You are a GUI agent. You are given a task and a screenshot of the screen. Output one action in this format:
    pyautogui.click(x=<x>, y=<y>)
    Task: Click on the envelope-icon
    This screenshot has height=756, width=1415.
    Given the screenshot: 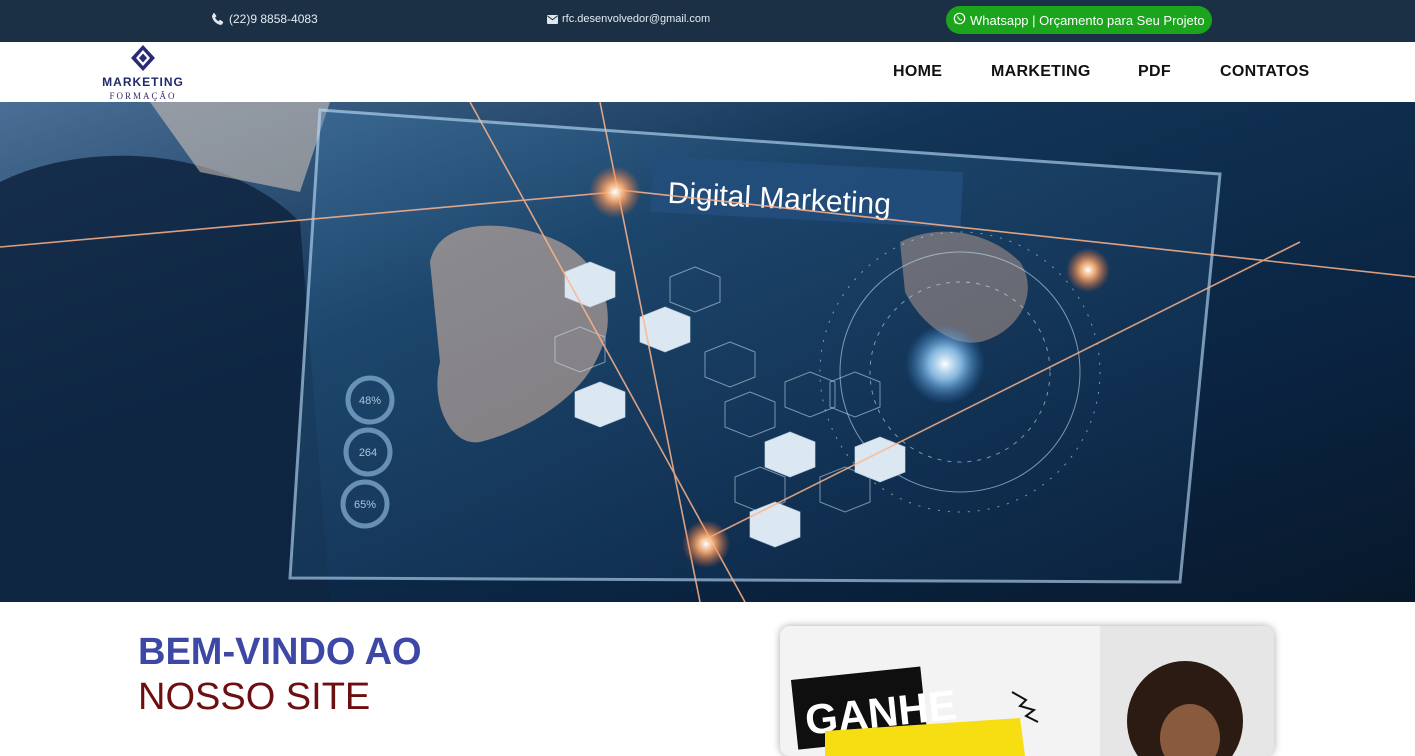 What is the action you would take?
    pyautogui.click(x=552, y=19)
    